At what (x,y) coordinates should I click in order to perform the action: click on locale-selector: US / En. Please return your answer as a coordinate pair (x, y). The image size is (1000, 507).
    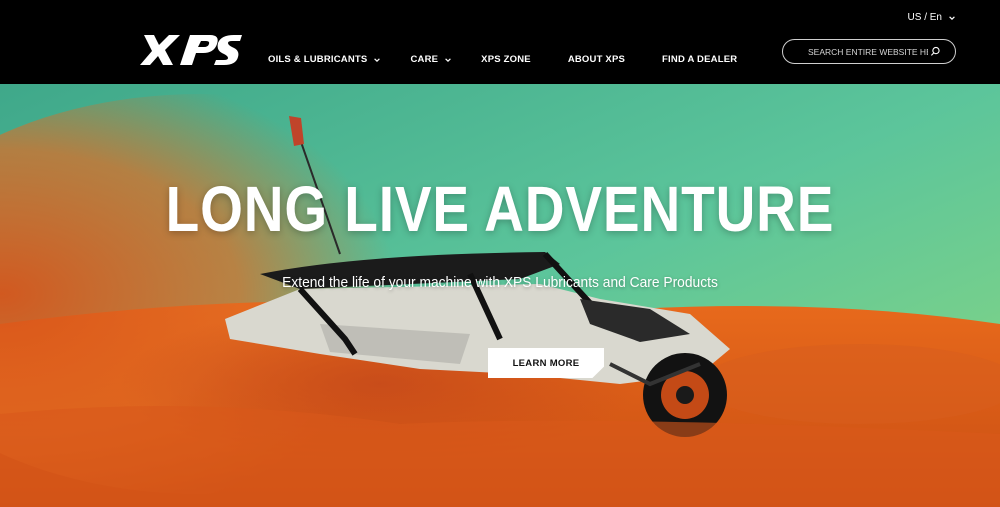
    Looking at the image, I should click on (932, 17).